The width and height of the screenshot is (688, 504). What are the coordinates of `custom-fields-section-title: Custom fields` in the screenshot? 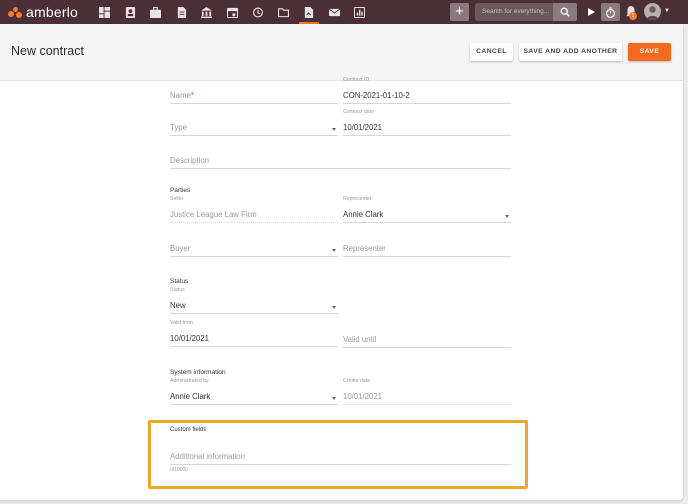 It's located at (188, 430).